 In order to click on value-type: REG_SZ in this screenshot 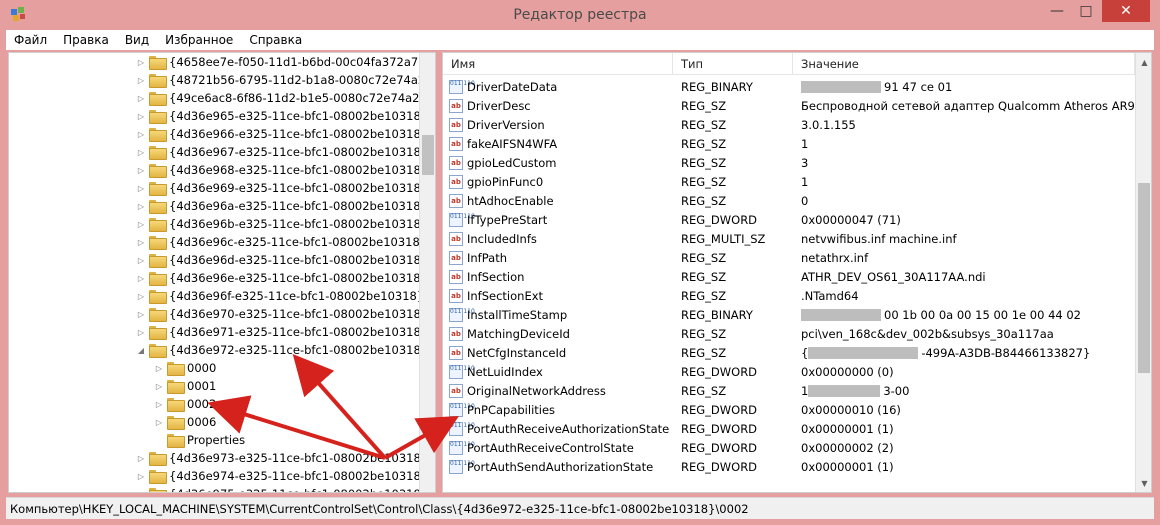, I will do `click(704, 257)`.